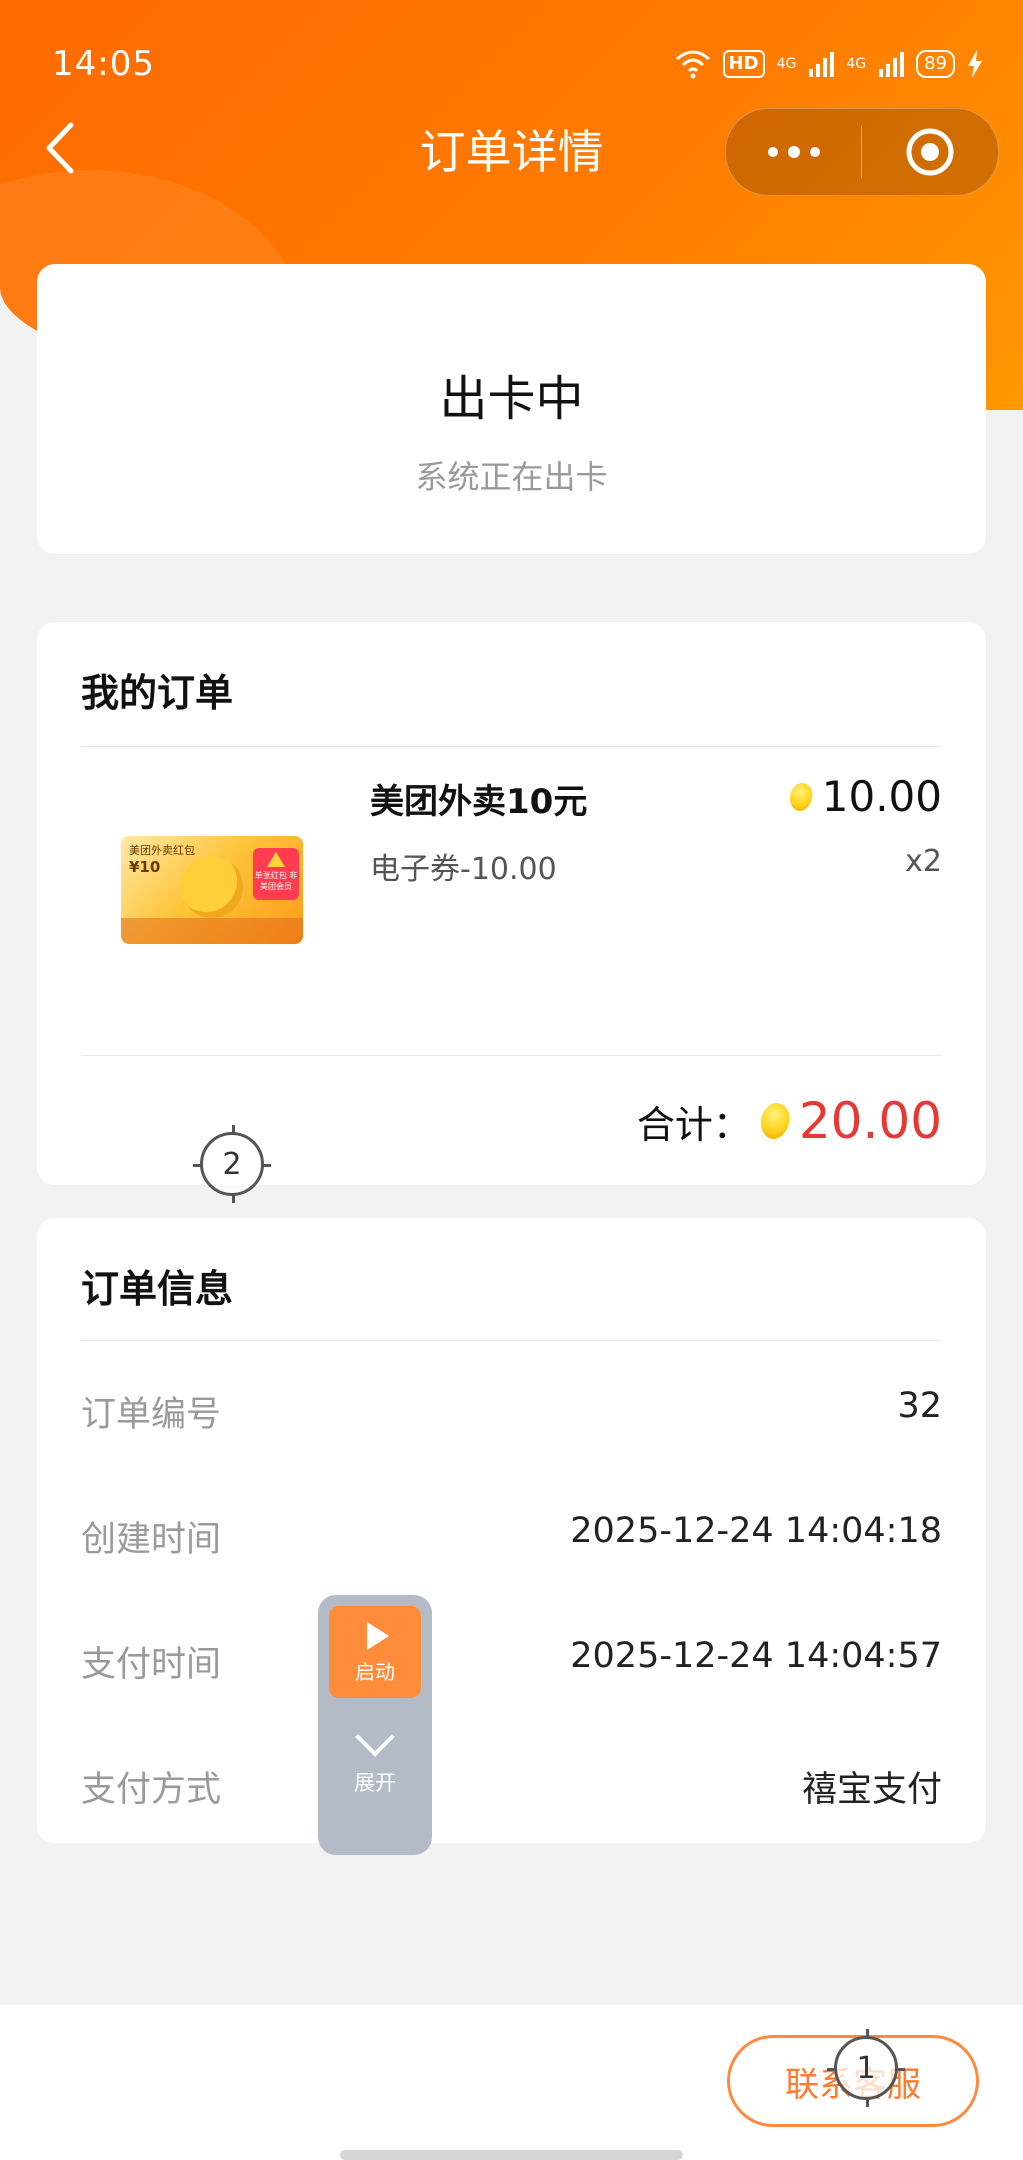 The width and height of the screenshot is (1023, 2160). What do you see at coordinates (756, 1531) in the screenshot?
I see `info-value: 2025-12-24 14:04:18` at bounding box center [756, 1531].